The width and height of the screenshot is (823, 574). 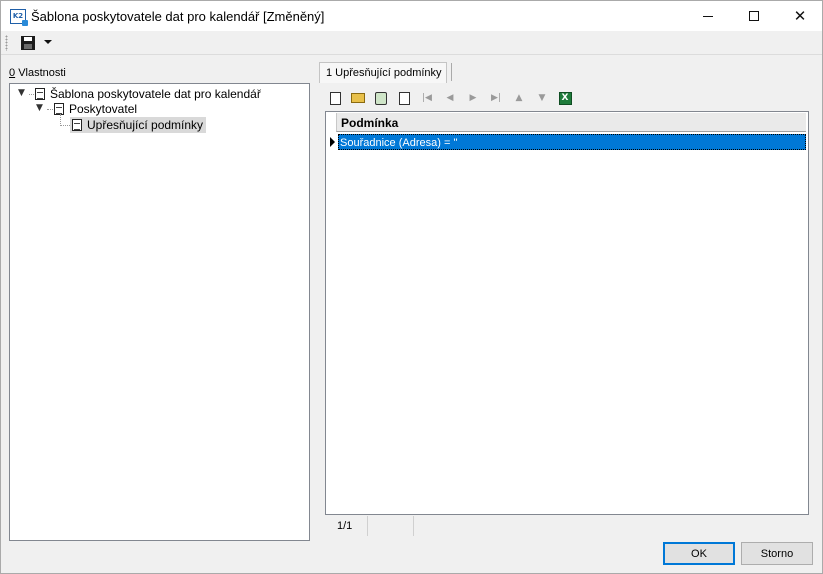 What do you see at coordinates (37, 73) in the screenshot?
I see `properties-label: 0 Vlastnosti` at bounding box center [37, 73].